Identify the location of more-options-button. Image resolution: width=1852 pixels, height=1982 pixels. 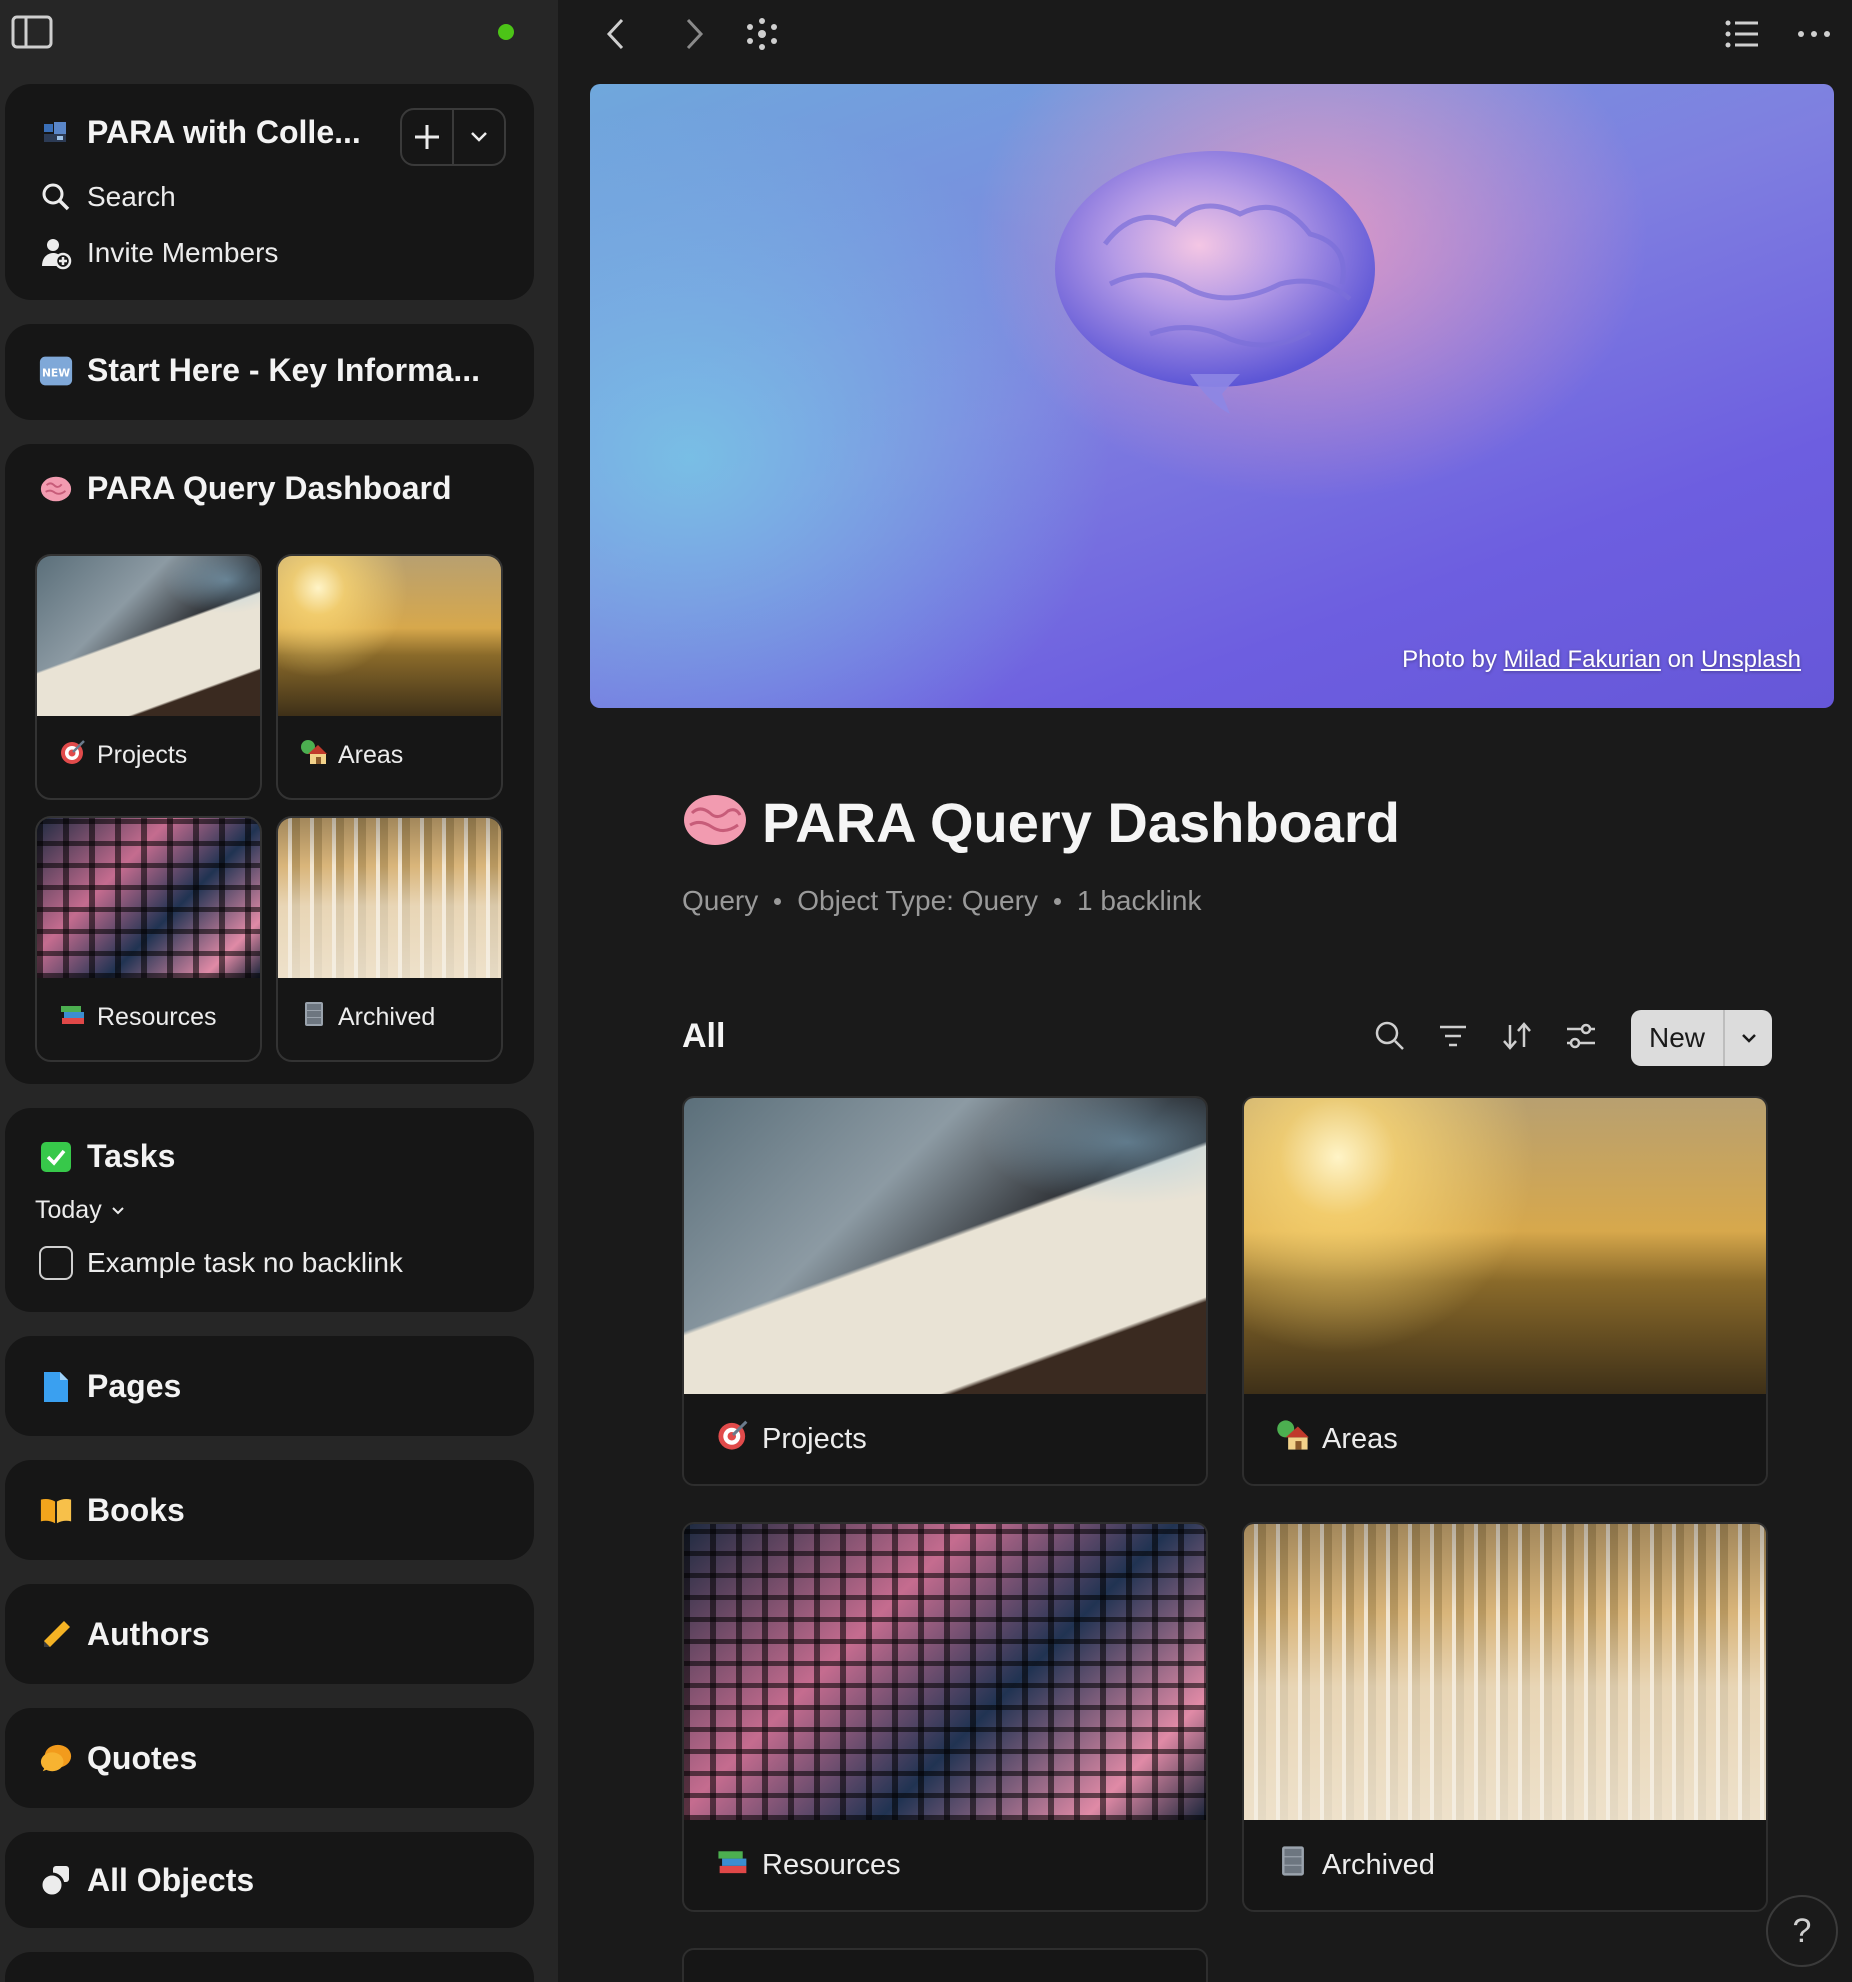
(1814, 34).